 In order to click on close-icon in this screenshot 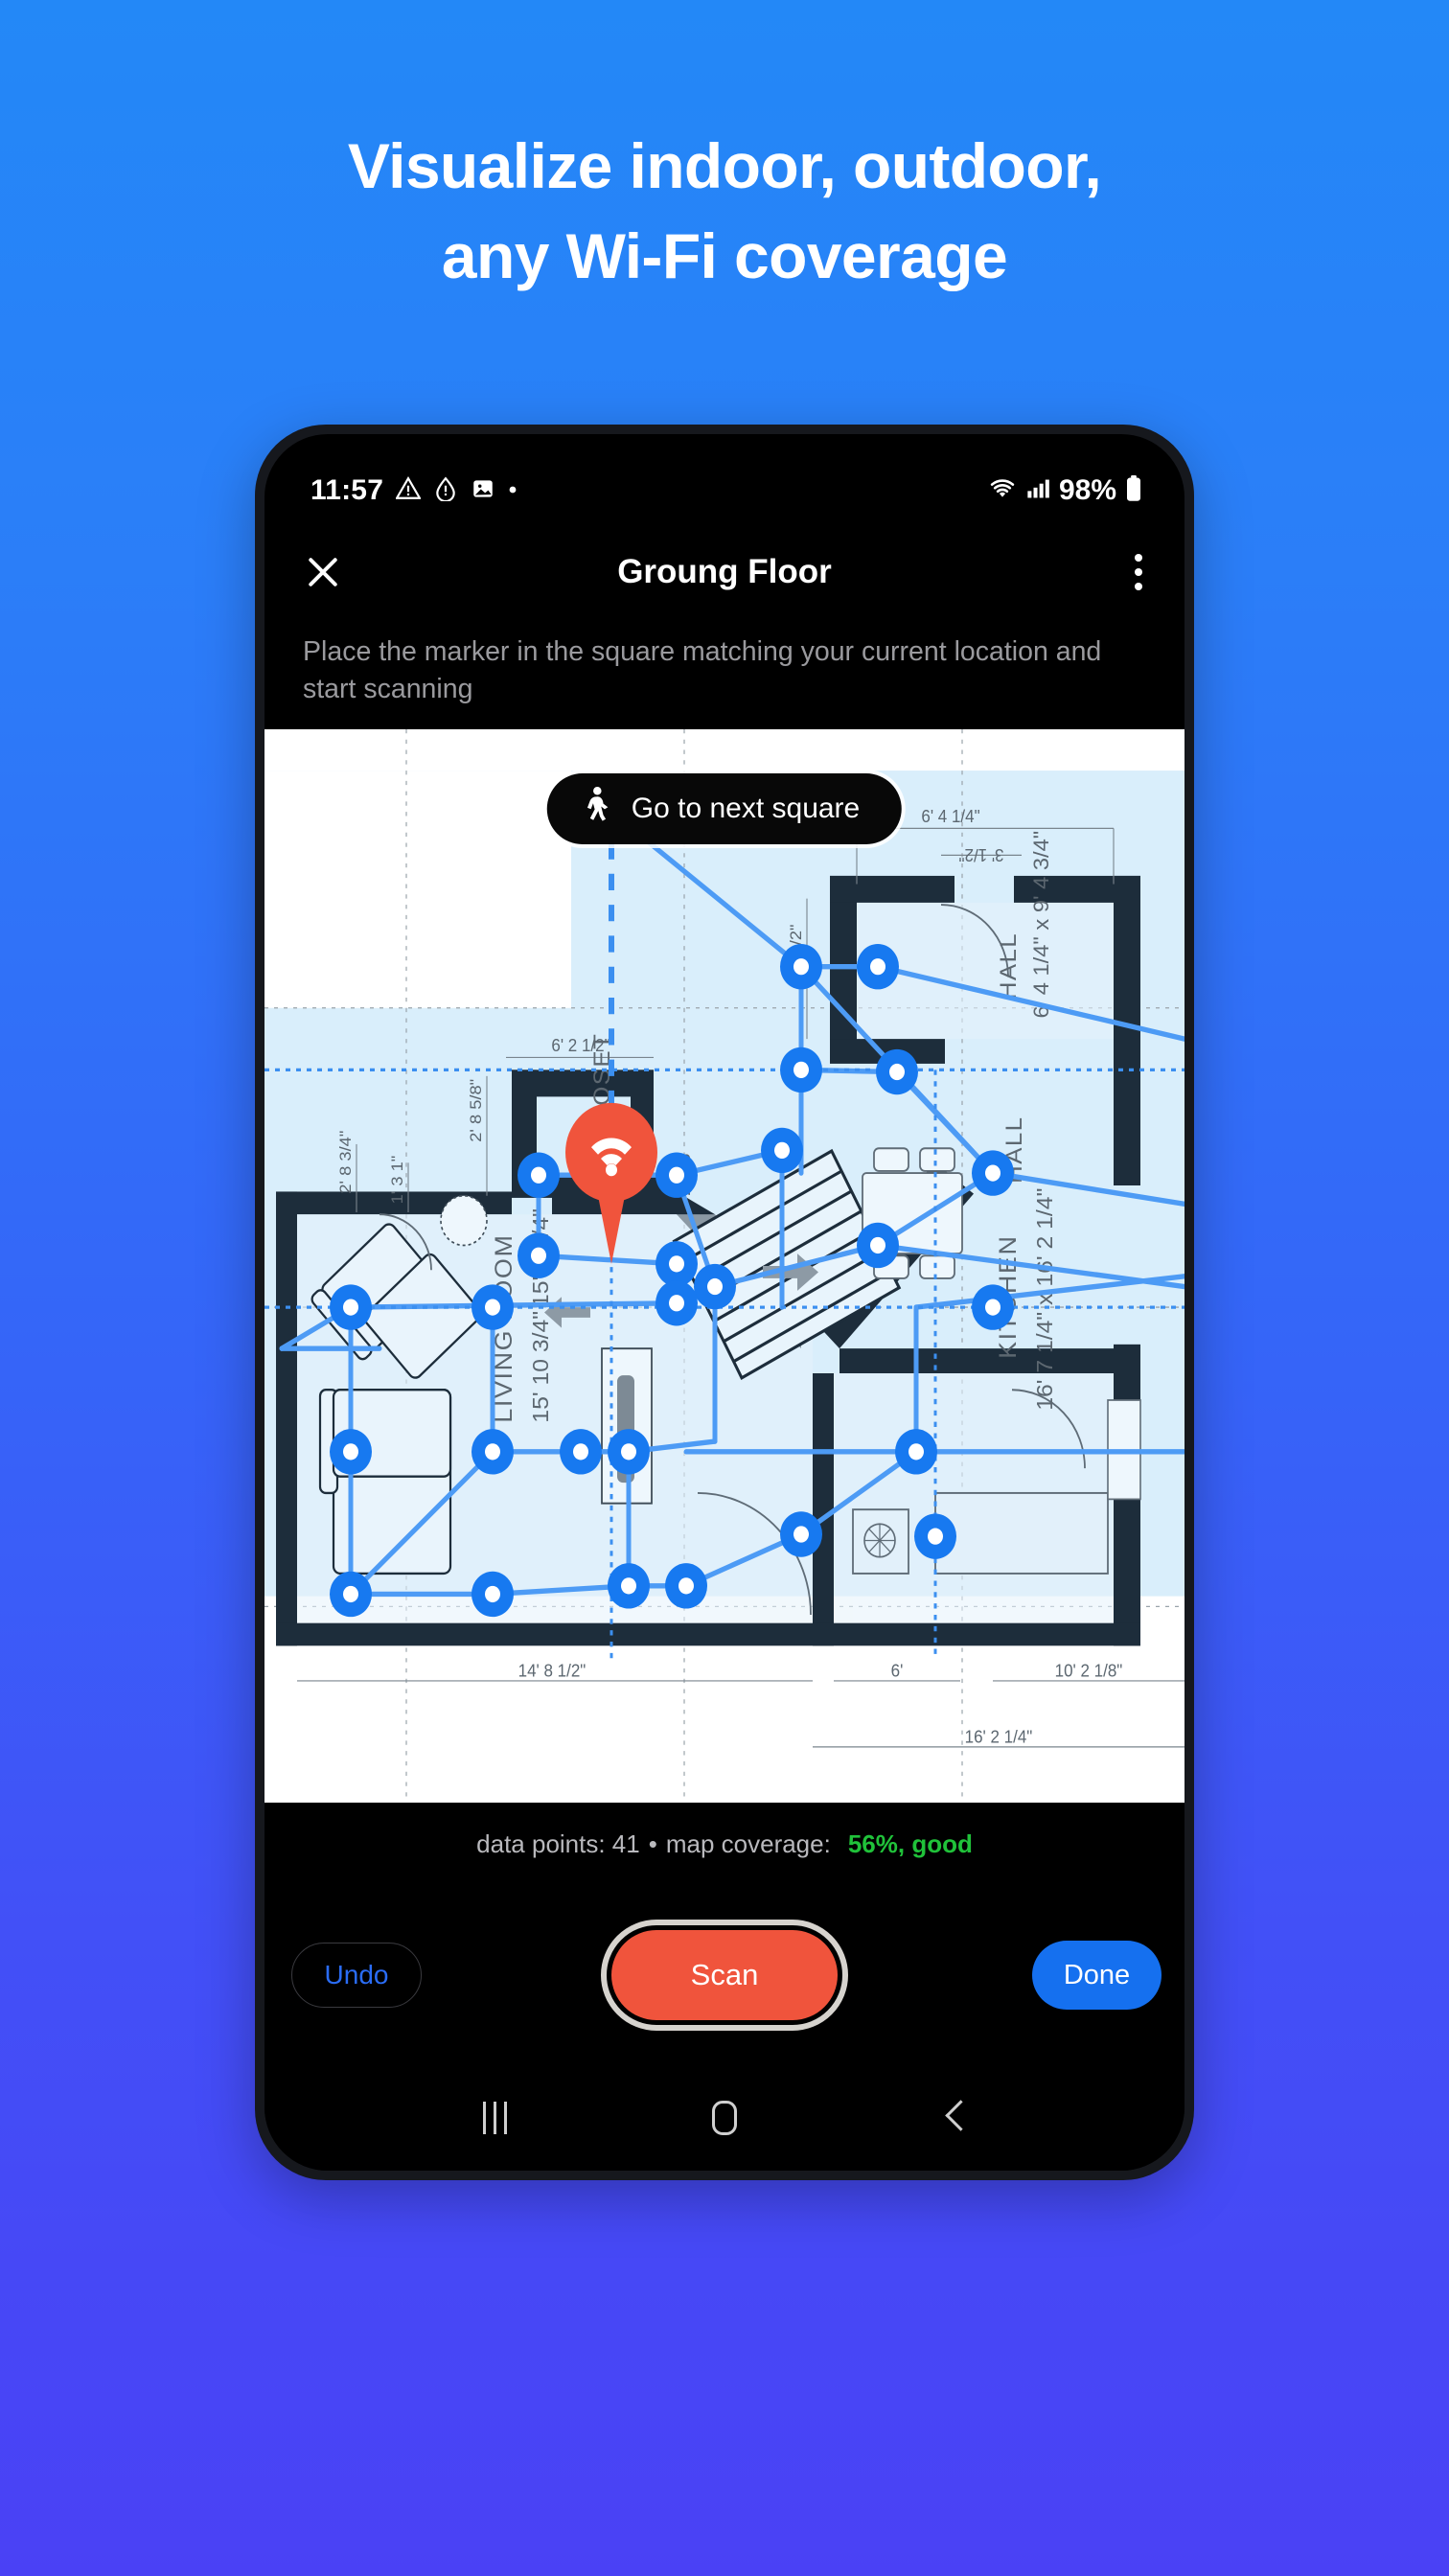, I will do `click(323, 572)`.